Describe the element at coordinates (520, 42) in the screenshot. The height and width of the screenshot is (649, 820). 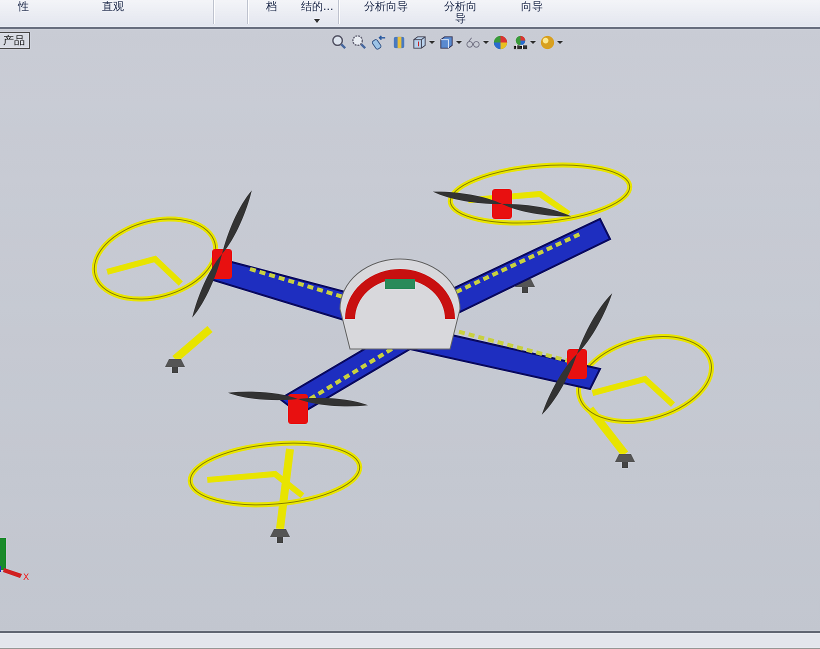
I see `scene-icon` at that location.